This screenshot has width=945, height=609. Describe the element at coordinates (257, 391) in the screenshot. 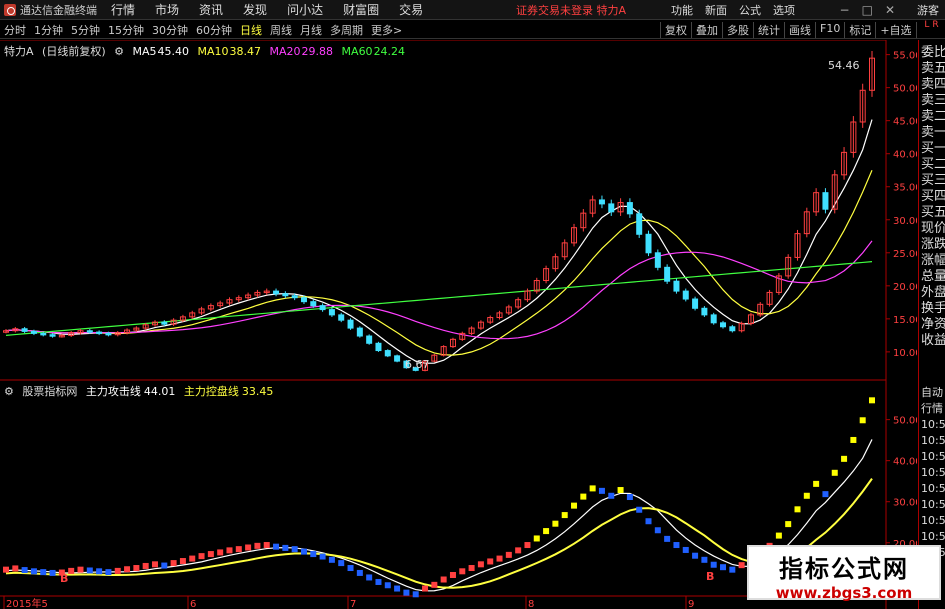

I see `control-line-value: 33.45` at that location.